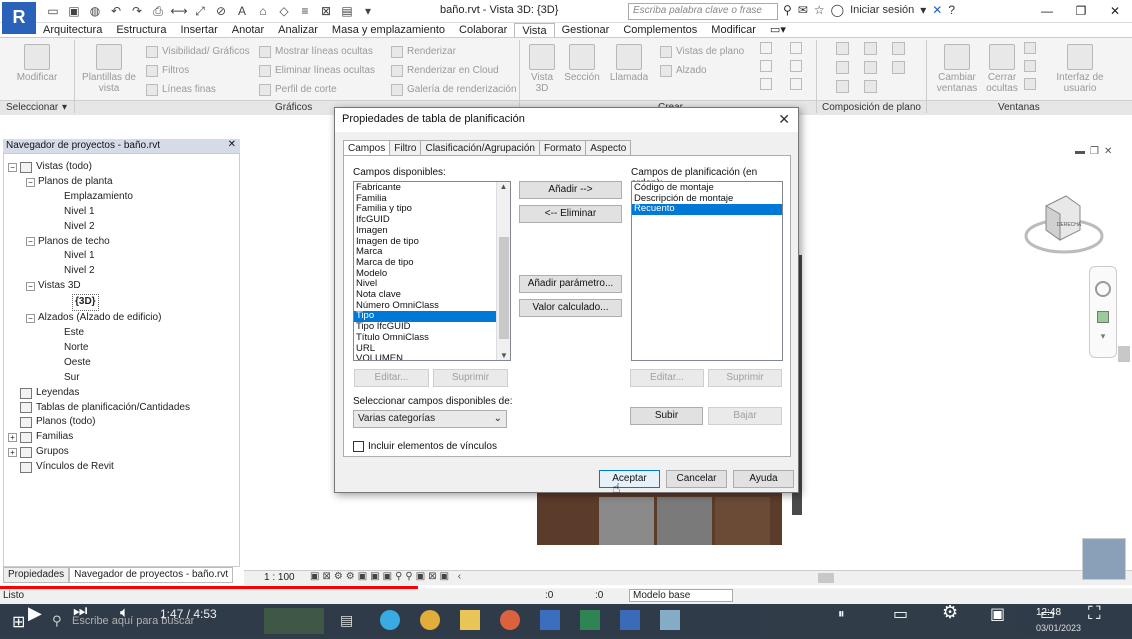 Image resolution: width=1132 pixels, height=639 pixels. Describe the element at coordinates (870, 67) in the screenshot. I see `guide-grid-icon` at that location.